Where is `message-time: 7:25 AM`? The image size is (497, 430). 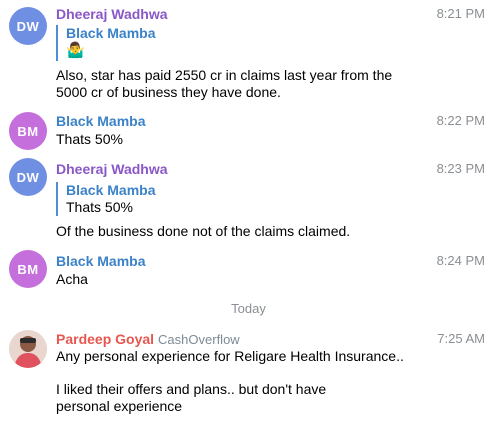 message-time: 7:25 AM is located at coordinates (461, 338).